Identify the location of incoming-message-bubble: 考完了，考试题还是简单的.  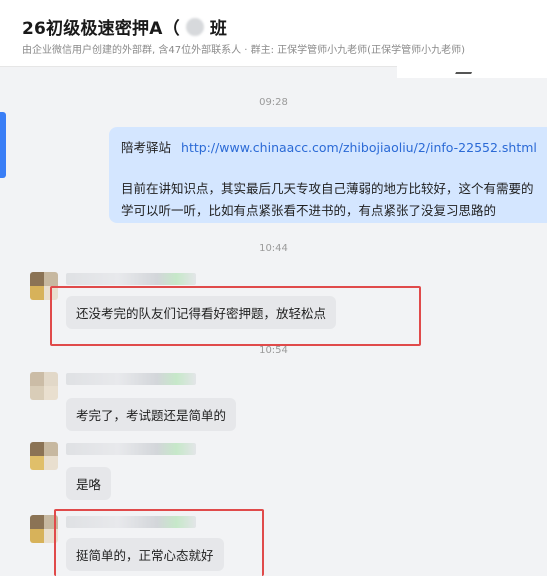
(151, 414).